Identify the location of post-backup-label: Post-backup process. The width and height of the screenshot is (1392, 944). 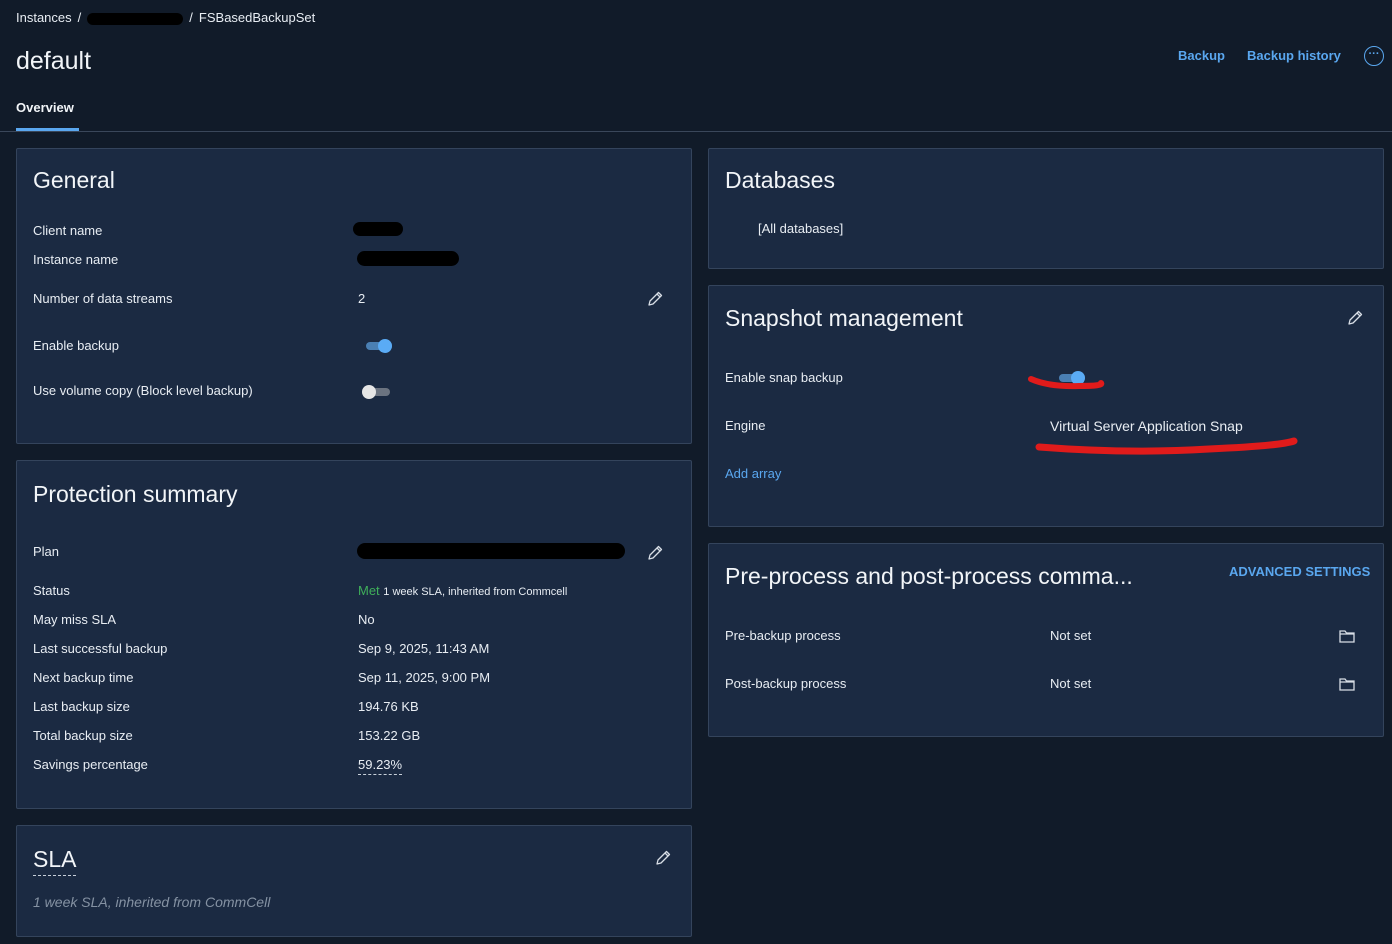
(786, 683).